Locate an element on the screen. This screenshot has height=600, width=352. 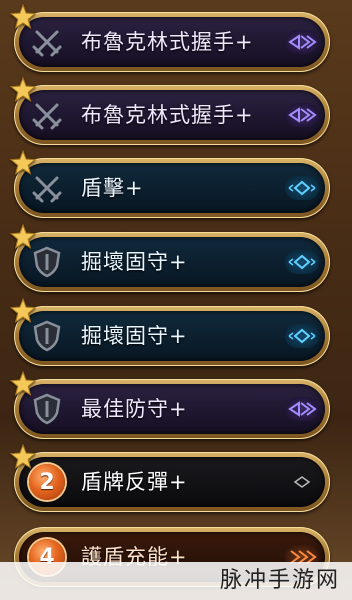
watermark-text: 脉冲手游网 is located at coordinates (279, 580).